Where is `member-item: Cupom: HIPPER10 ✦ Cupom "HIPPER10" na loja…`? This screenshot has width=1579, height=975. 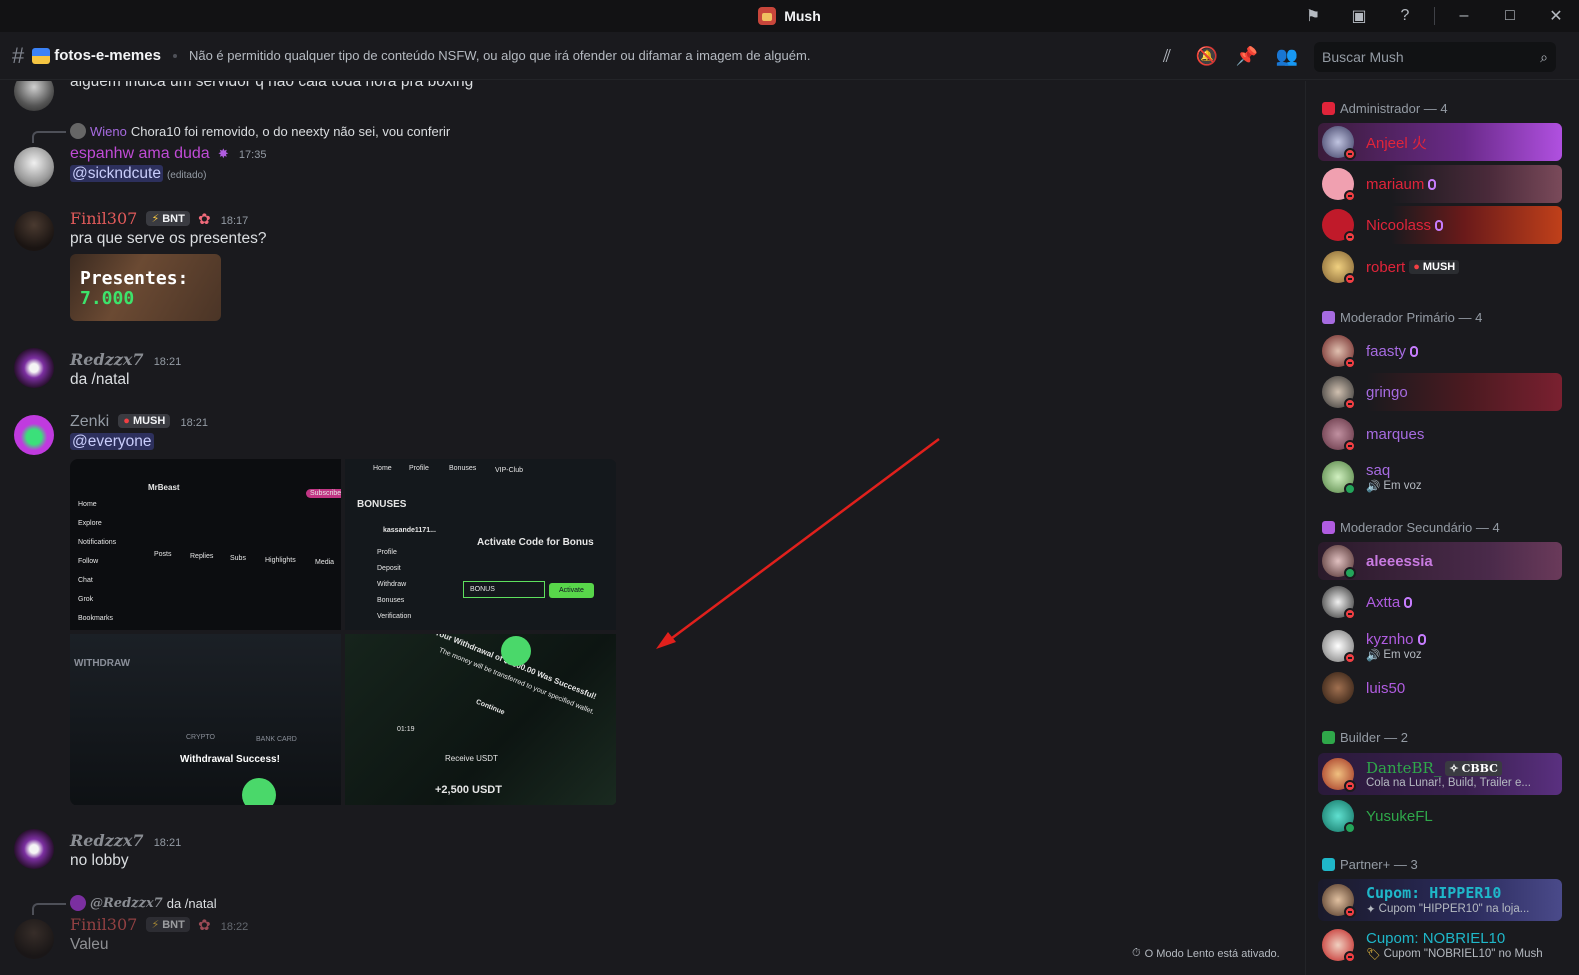
member-item: Cupom: HIPPER10 ✦ Cupom "HIPPER10" na loja… is located at coordinates (1440, 900).